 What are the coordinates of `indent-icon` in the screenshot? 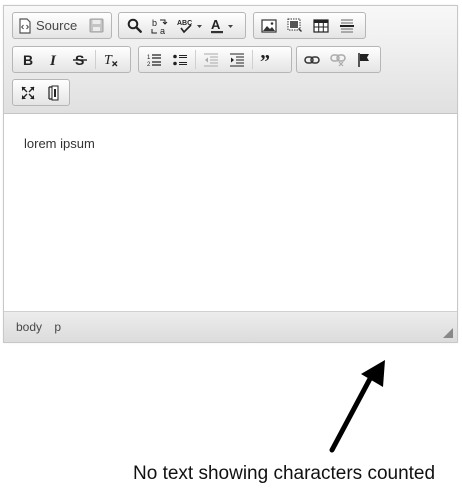 It's located at (237, 59).